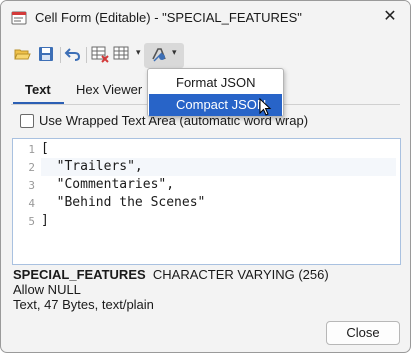  Describe the element at coordinates (47, 289) in the screenshot. I see `column-nullability: Allow NULL` at that location.